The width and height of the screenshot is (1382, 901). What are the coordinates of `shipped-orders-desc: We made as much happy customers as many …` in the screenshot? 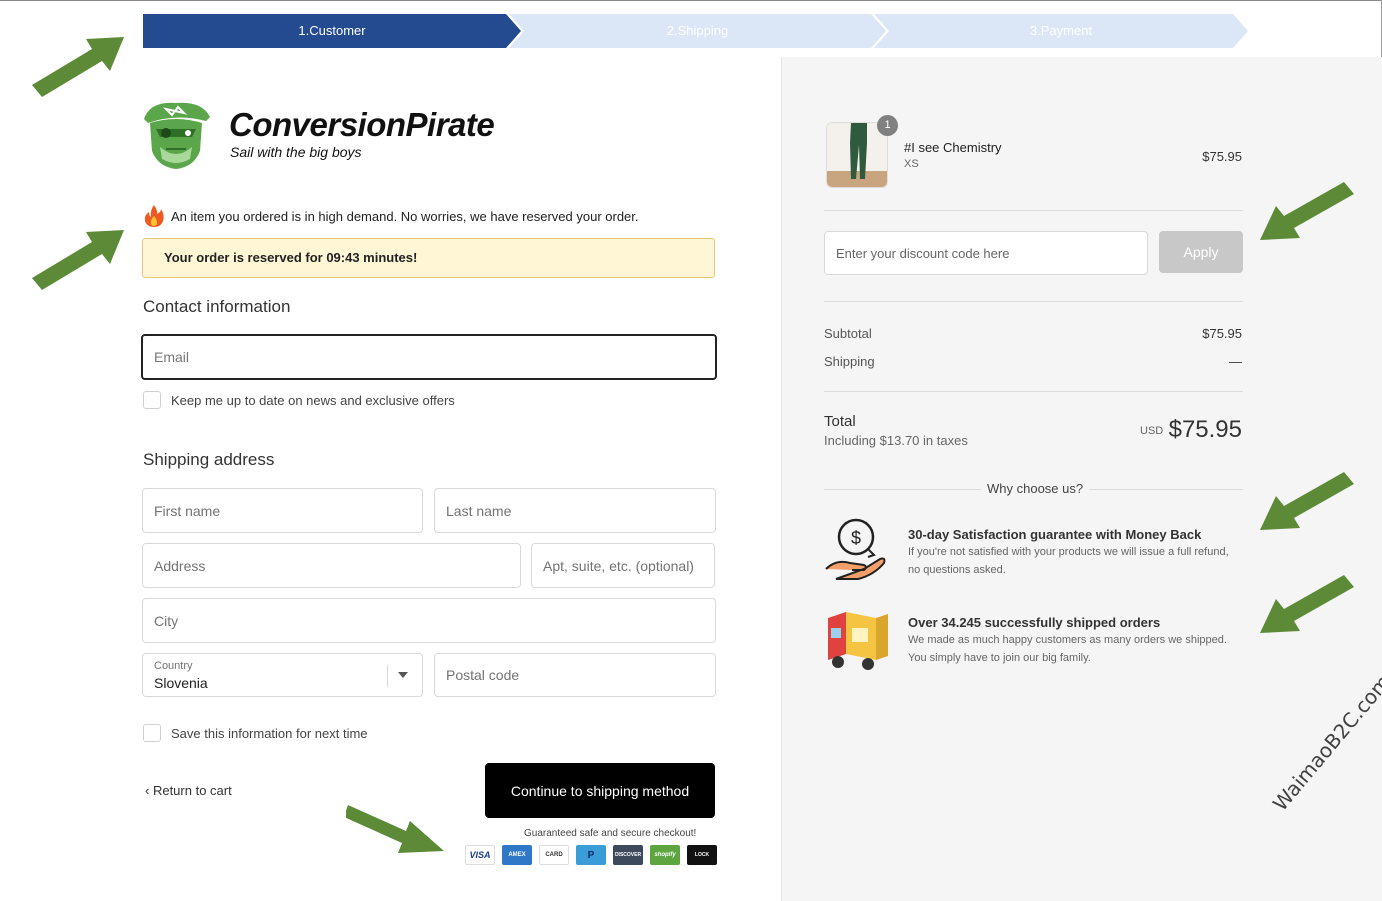 It's located at (1067, 649).